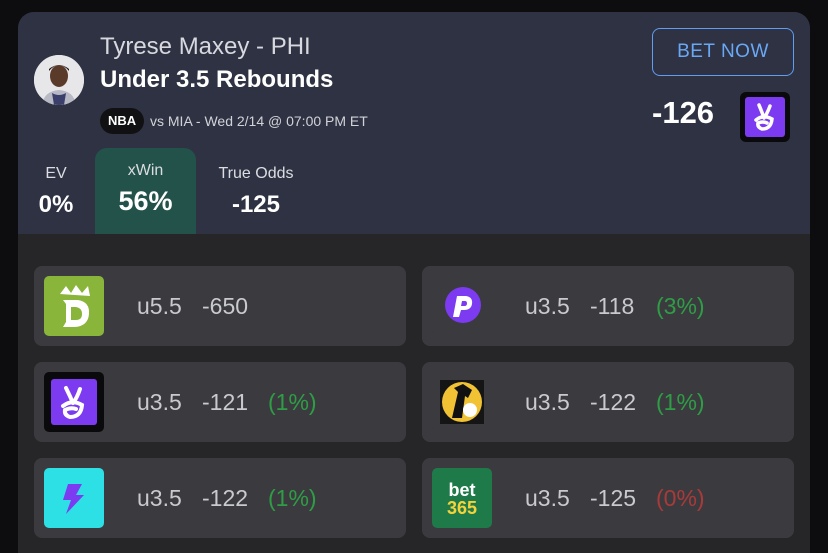 This screenshot has height=553, width=828. What do you see at coordinates (74, 306) in the screenshot?
I see `draftkings-icon` at bounding box center [74, 306].